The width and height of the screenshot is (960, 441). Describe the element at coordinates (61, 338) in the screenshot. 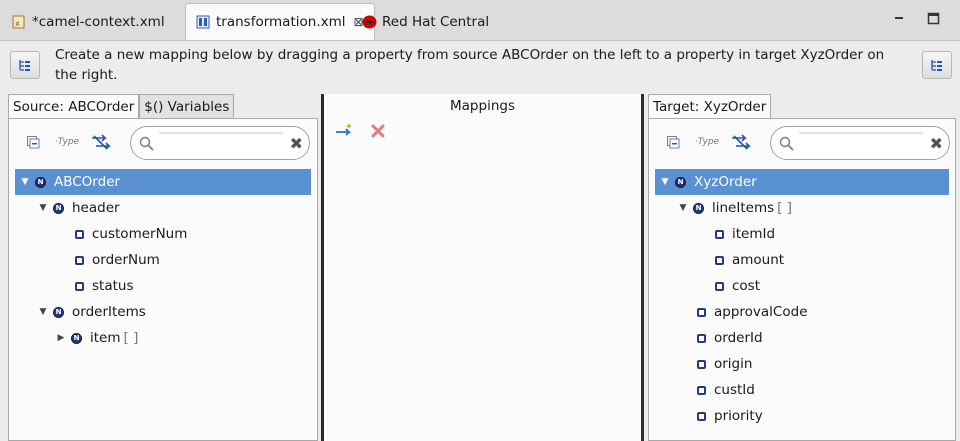

I see `expand-toggle-icon: ▶` at that location.